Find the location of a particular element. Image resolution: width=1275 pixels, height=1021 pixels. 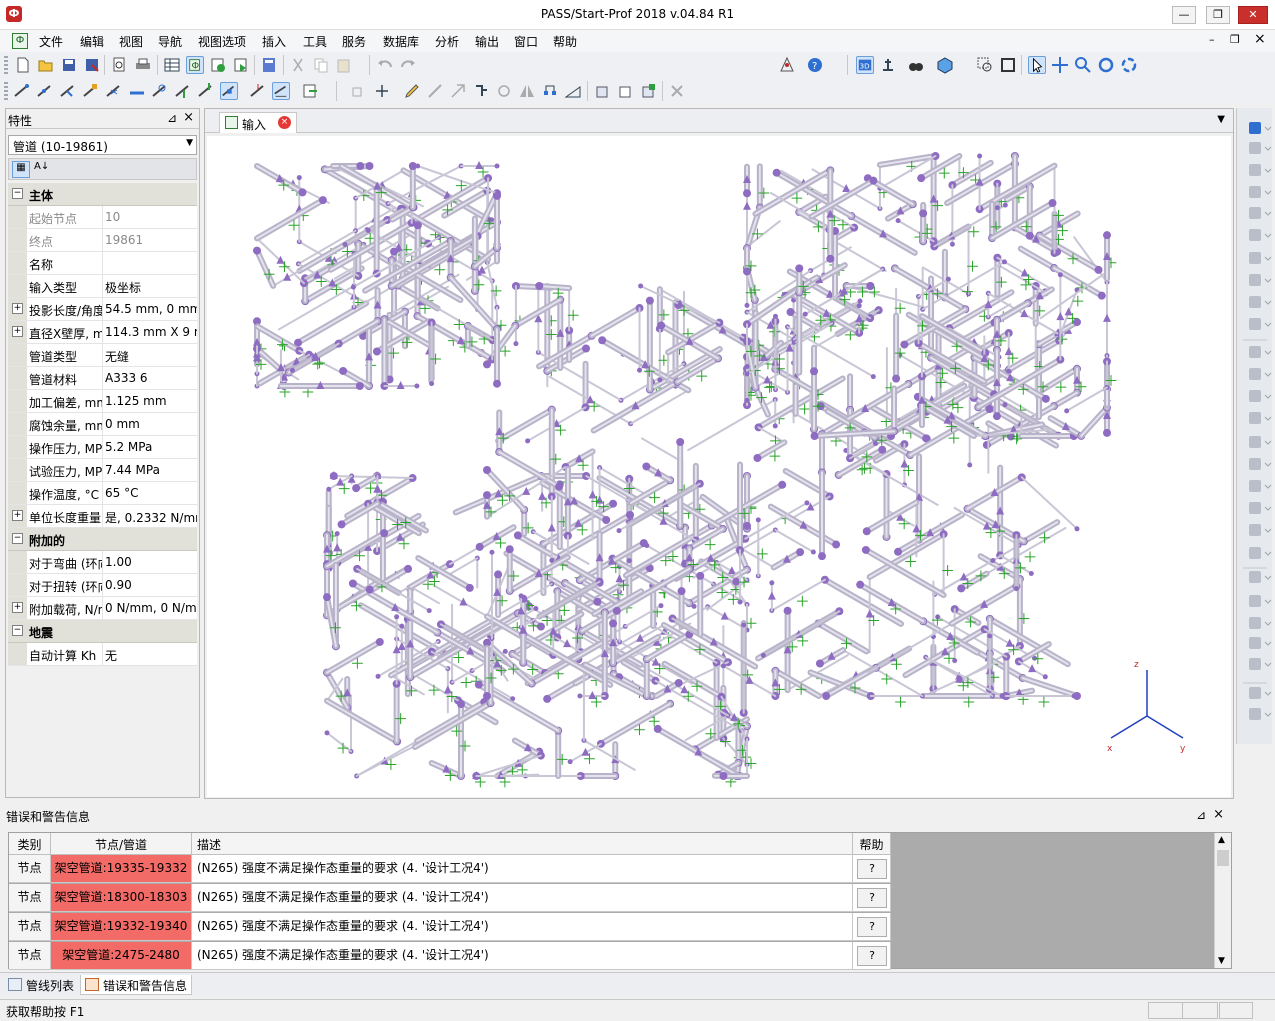

menu-window: 窗口 is located at coordinates (526, 41).